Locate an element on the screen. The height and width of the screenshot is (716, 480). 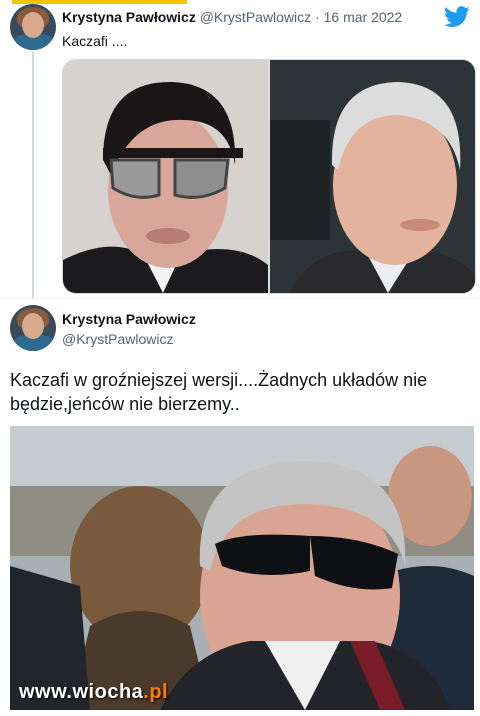
photo-man-sunglasses is located at coordinates (165, 176).